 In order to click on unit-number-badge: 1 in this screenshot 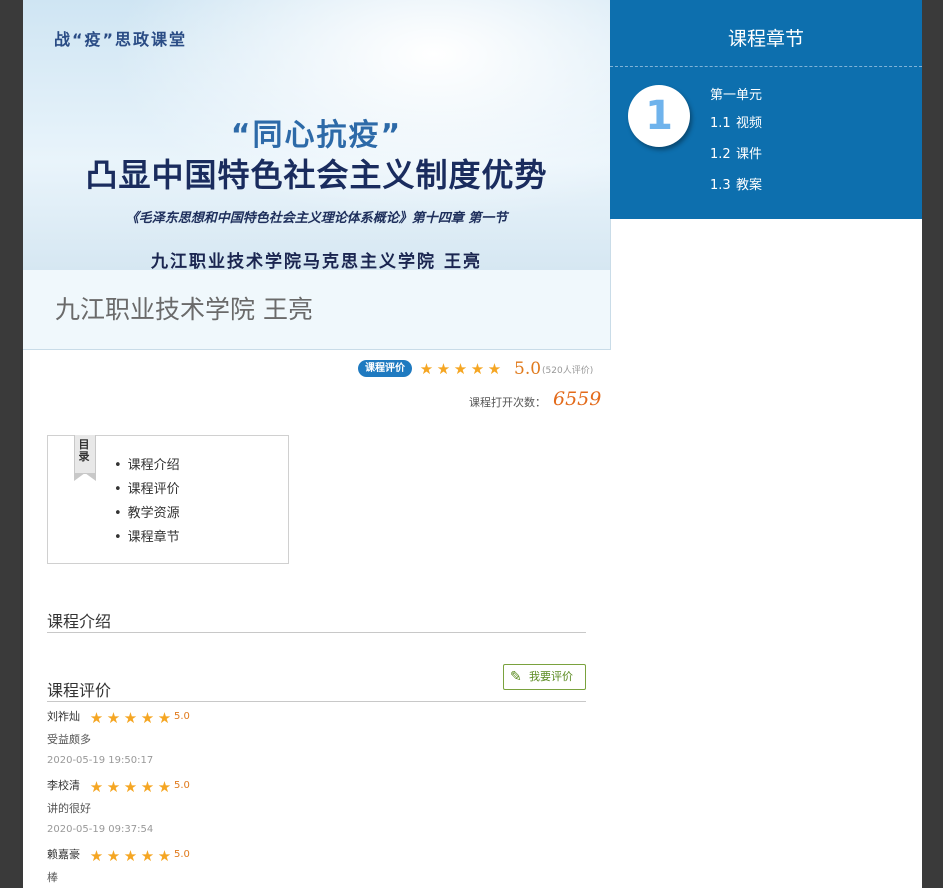, I will do `click(659, 116)`.